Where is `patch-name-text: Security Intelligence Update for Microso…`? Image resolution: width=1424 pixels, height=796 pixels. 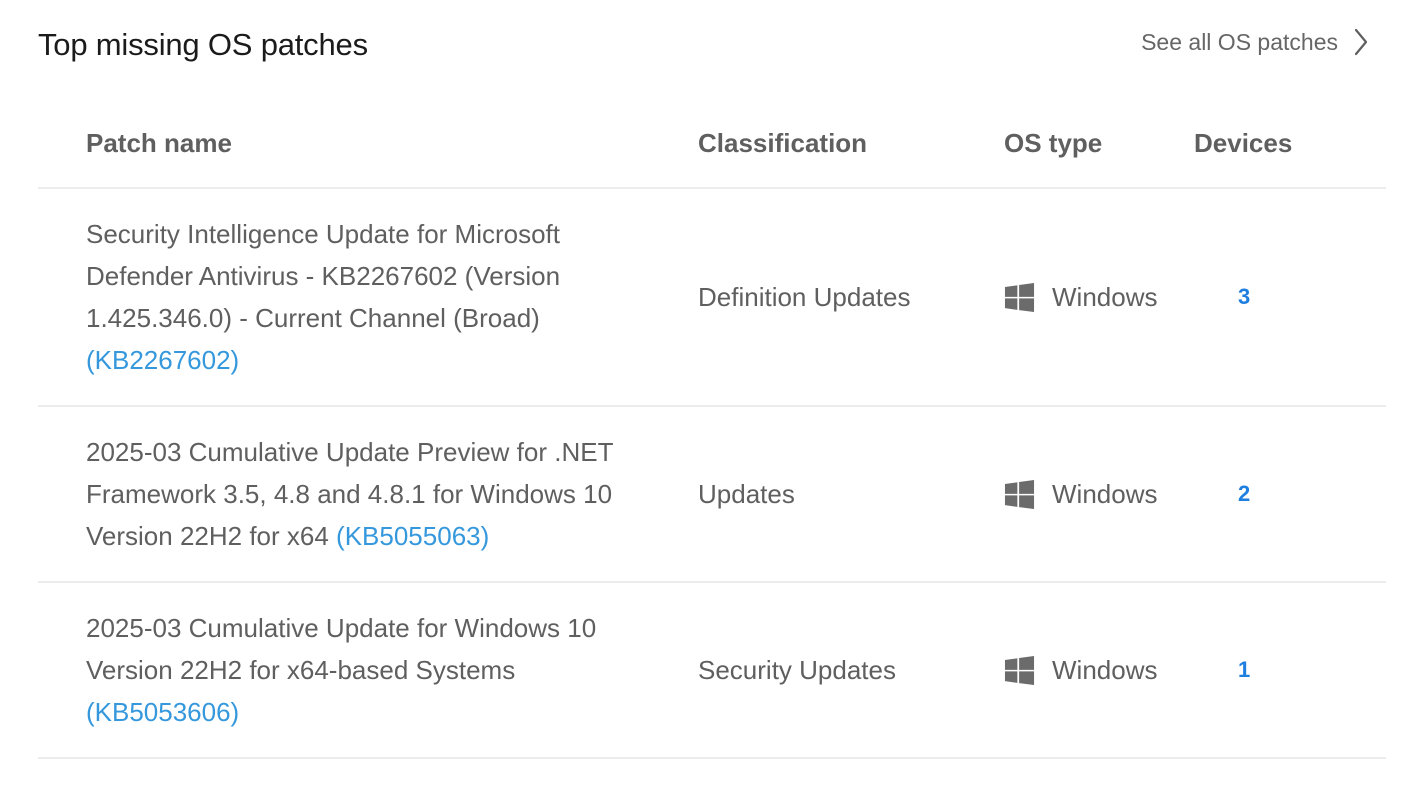
patch-name-text: Security Intelligence Update for Microso… is located at coordinates (323, 276).